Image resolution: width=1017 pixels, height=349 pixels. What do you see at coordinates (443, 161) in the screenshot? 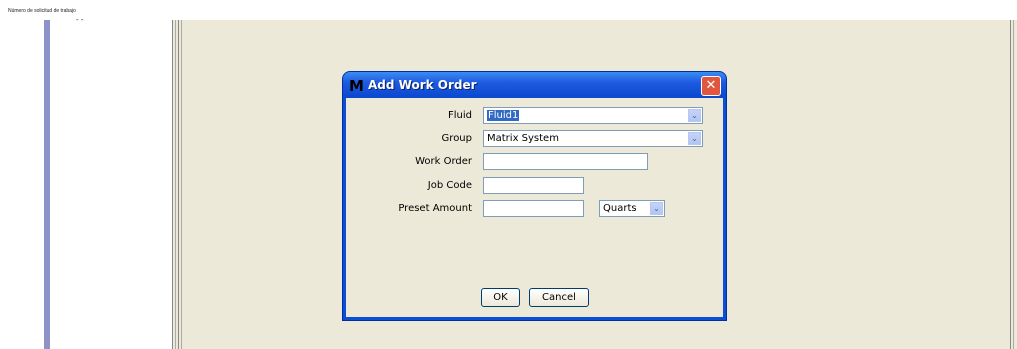
I see `work-order-label: Work Order` at bounding box center [443, 161].